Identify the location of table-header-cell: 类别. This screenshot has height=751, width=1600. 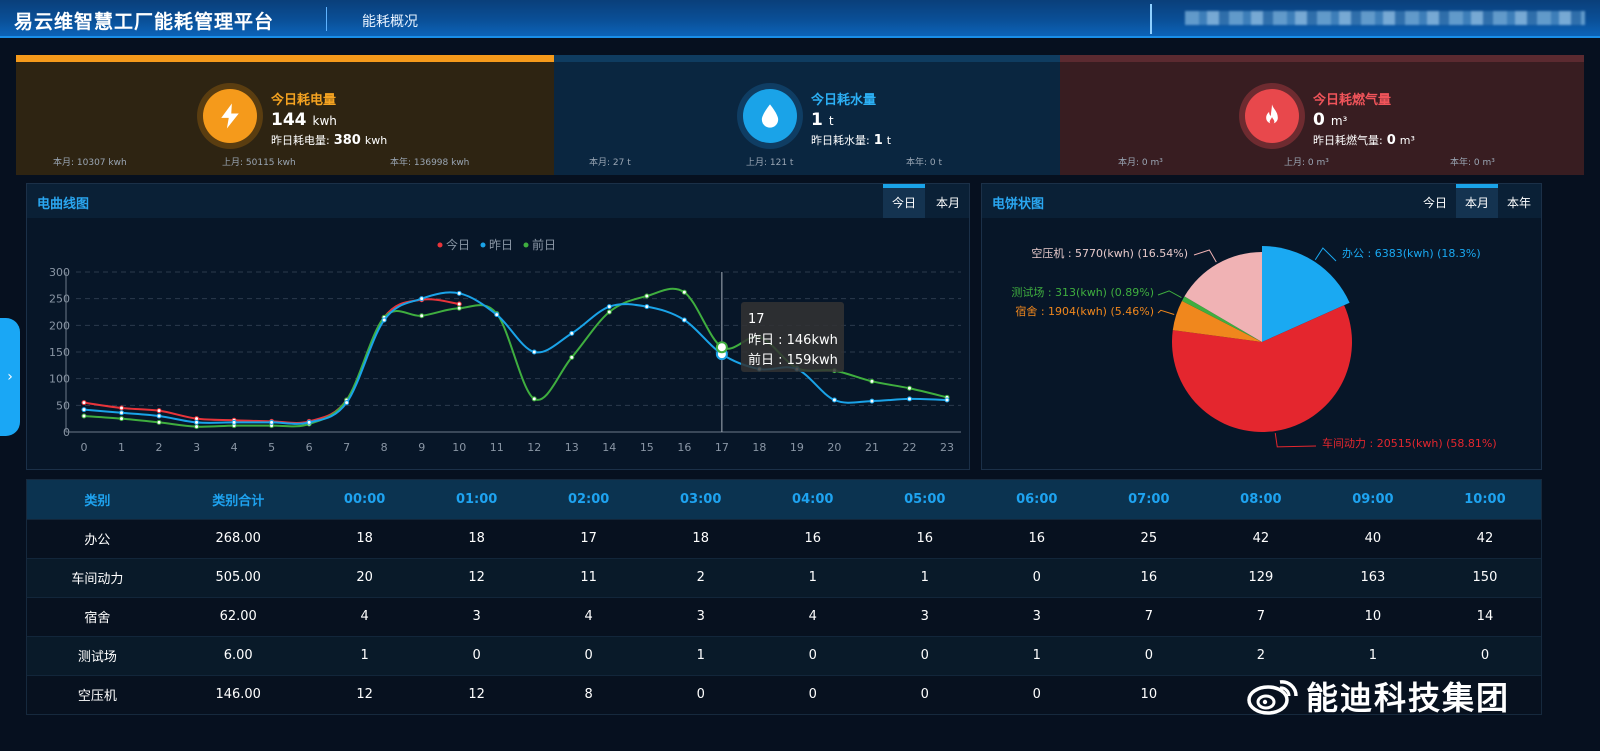
(97, 499).